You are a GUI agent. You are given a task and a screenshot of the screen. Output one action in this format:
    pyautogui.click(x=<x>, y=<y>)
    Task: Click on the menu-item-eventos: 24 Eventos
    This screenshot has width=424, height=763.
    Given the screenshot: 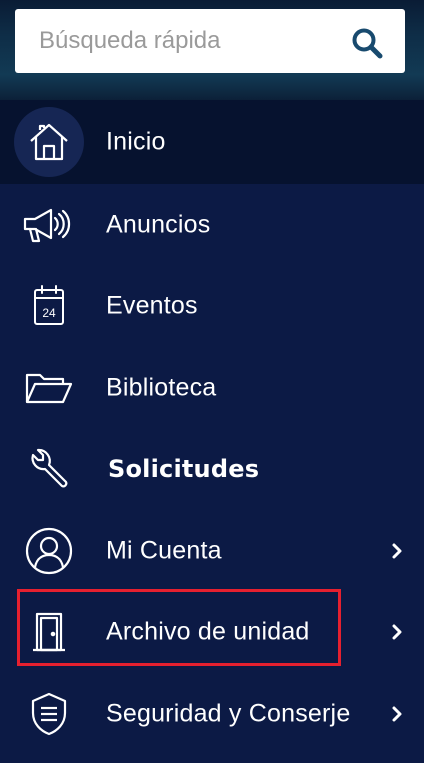 What is the action you would take?
    pyautogui.click(x=212, y=307)
    